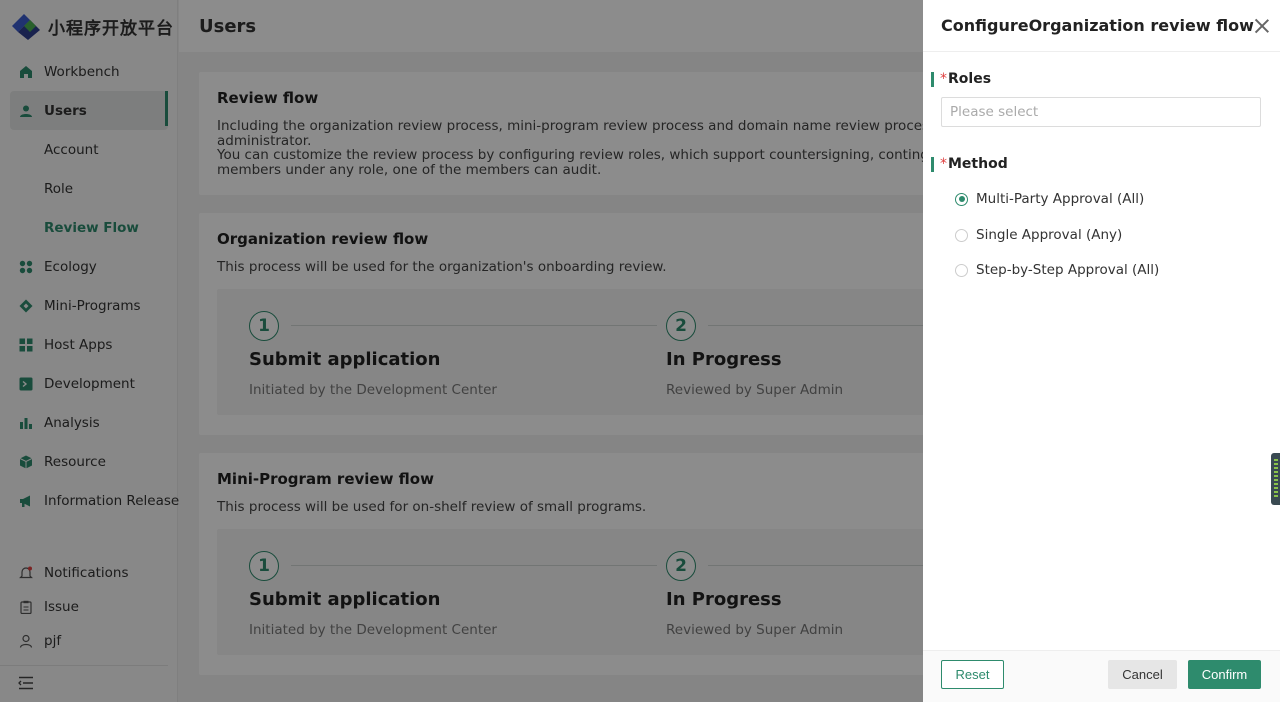 The height and width of the screenshot is (702, 1280). I want to click on roles-select: Please select, so click(1101, 112).